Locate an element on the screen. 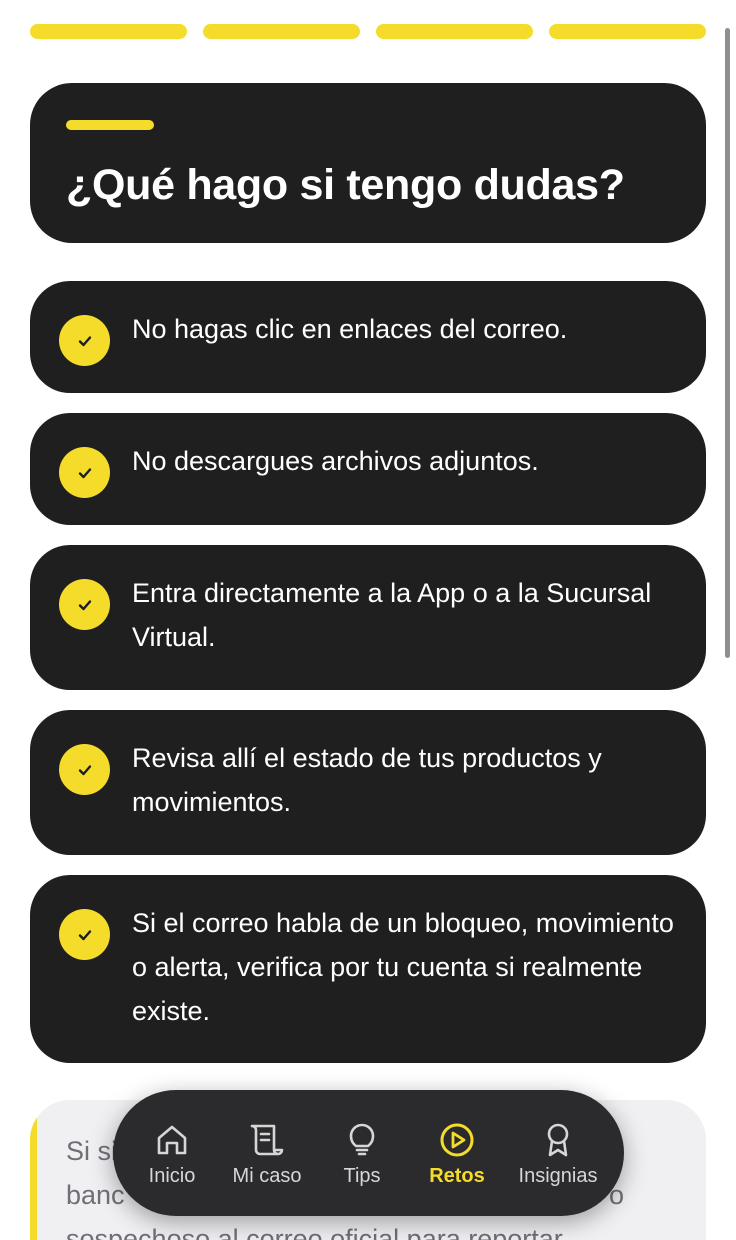  title-card: ¿Qué hago si tengo dudas? is located at coordinates (368, 163).